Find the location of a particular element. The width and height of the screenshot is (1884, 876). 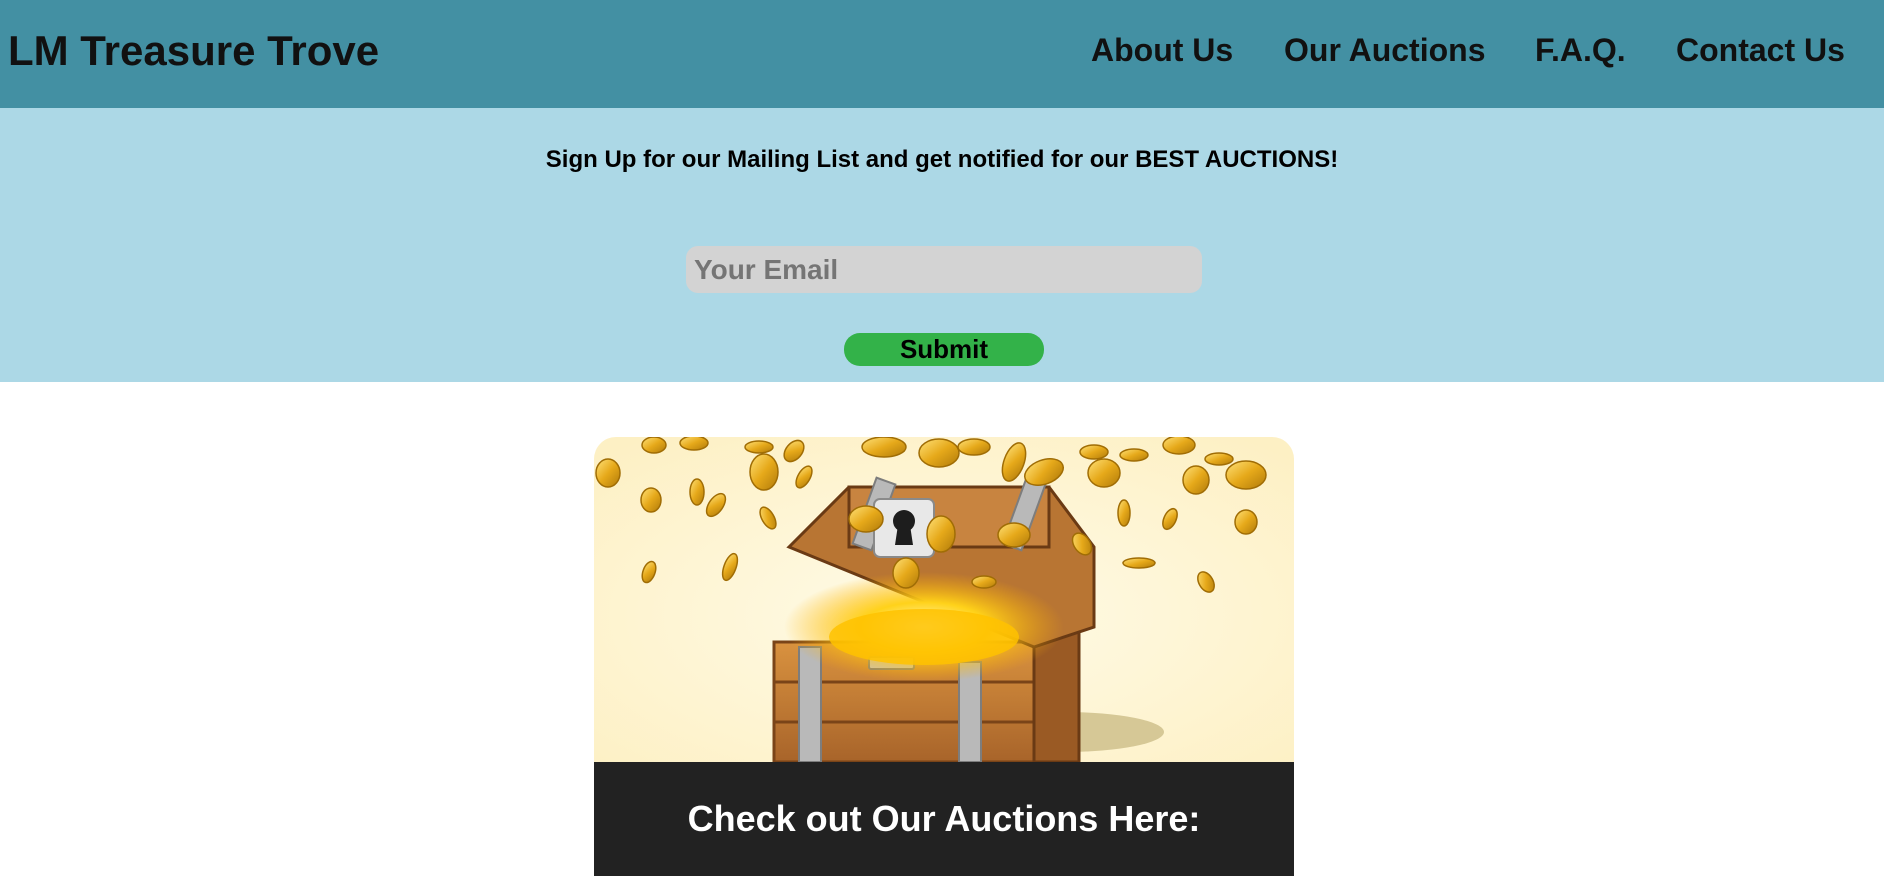

submit-button: Submit is located at coordinates (944, 349).